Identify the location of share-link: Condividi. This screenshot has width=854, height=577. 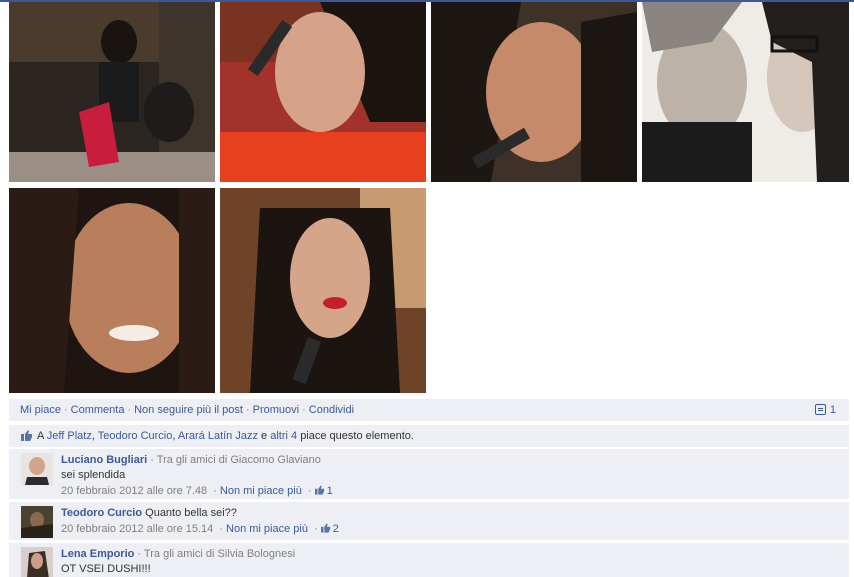
(331, 410).